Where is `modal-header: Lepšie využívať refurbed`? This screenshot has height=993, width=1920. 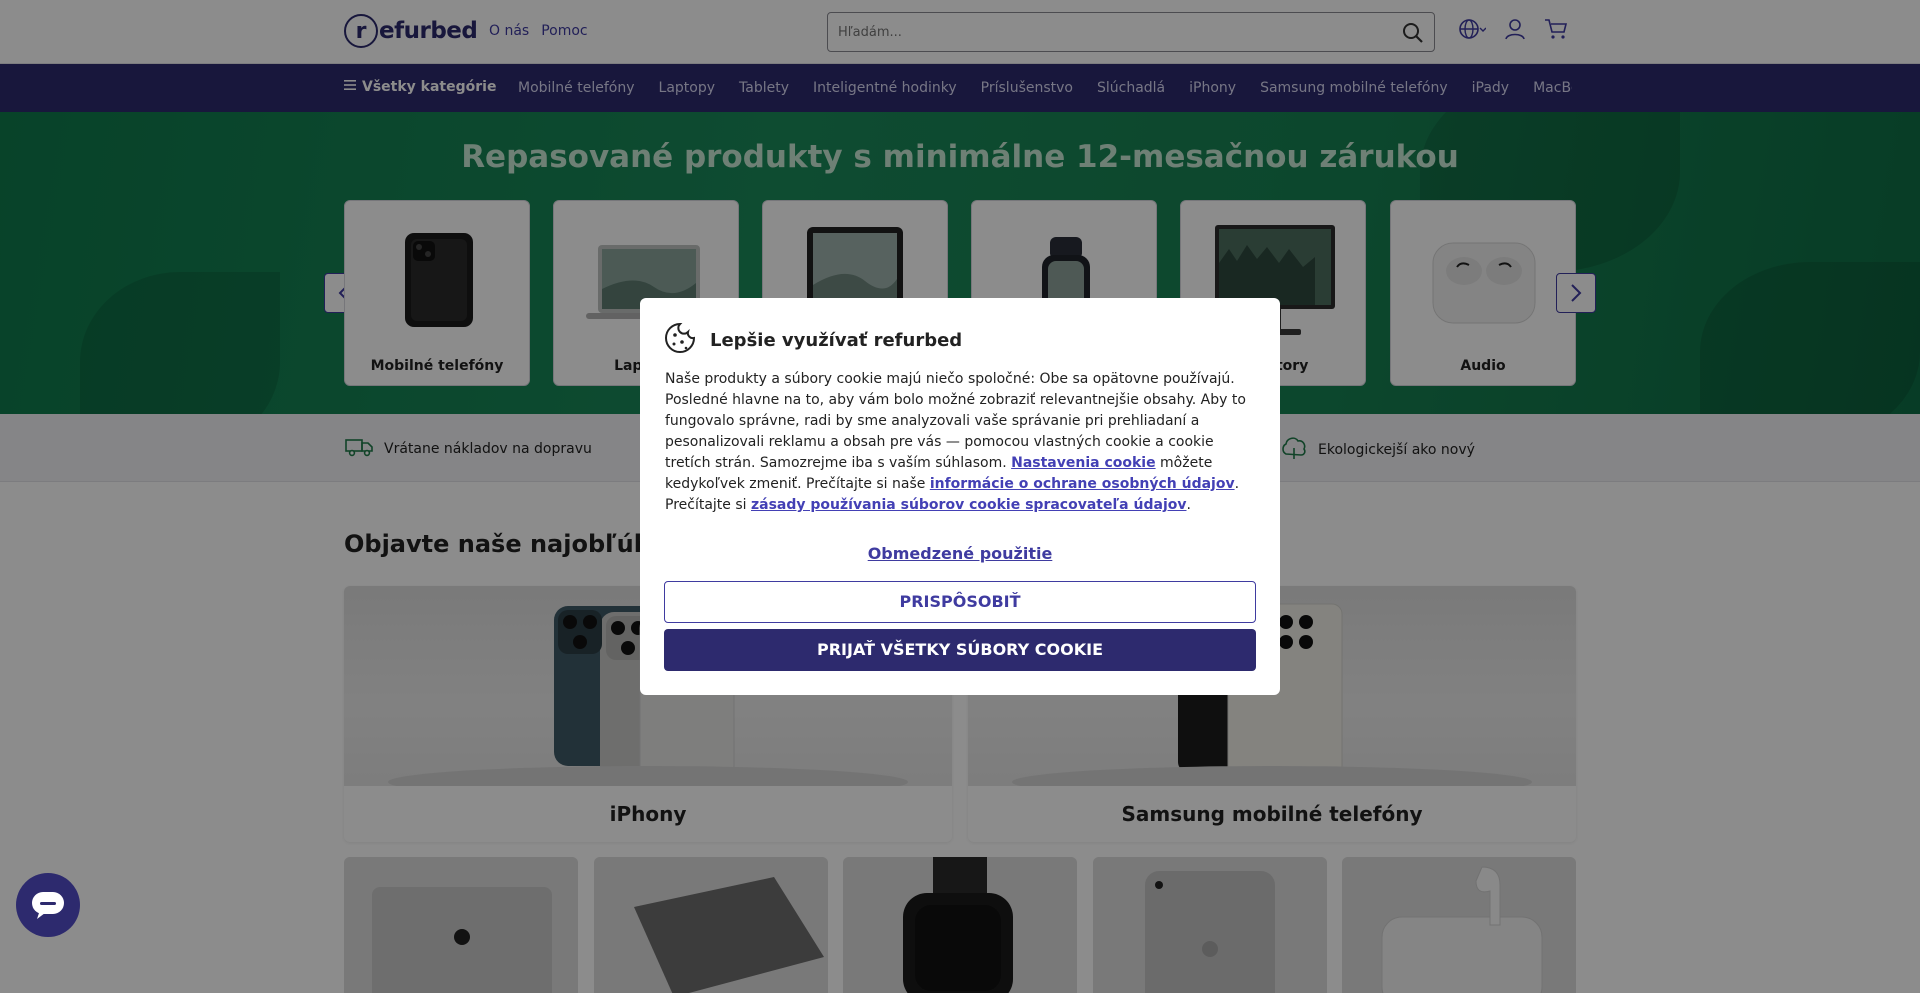
modal-header: Lepšie využívať refurbed is located at coordinates (813, 340).